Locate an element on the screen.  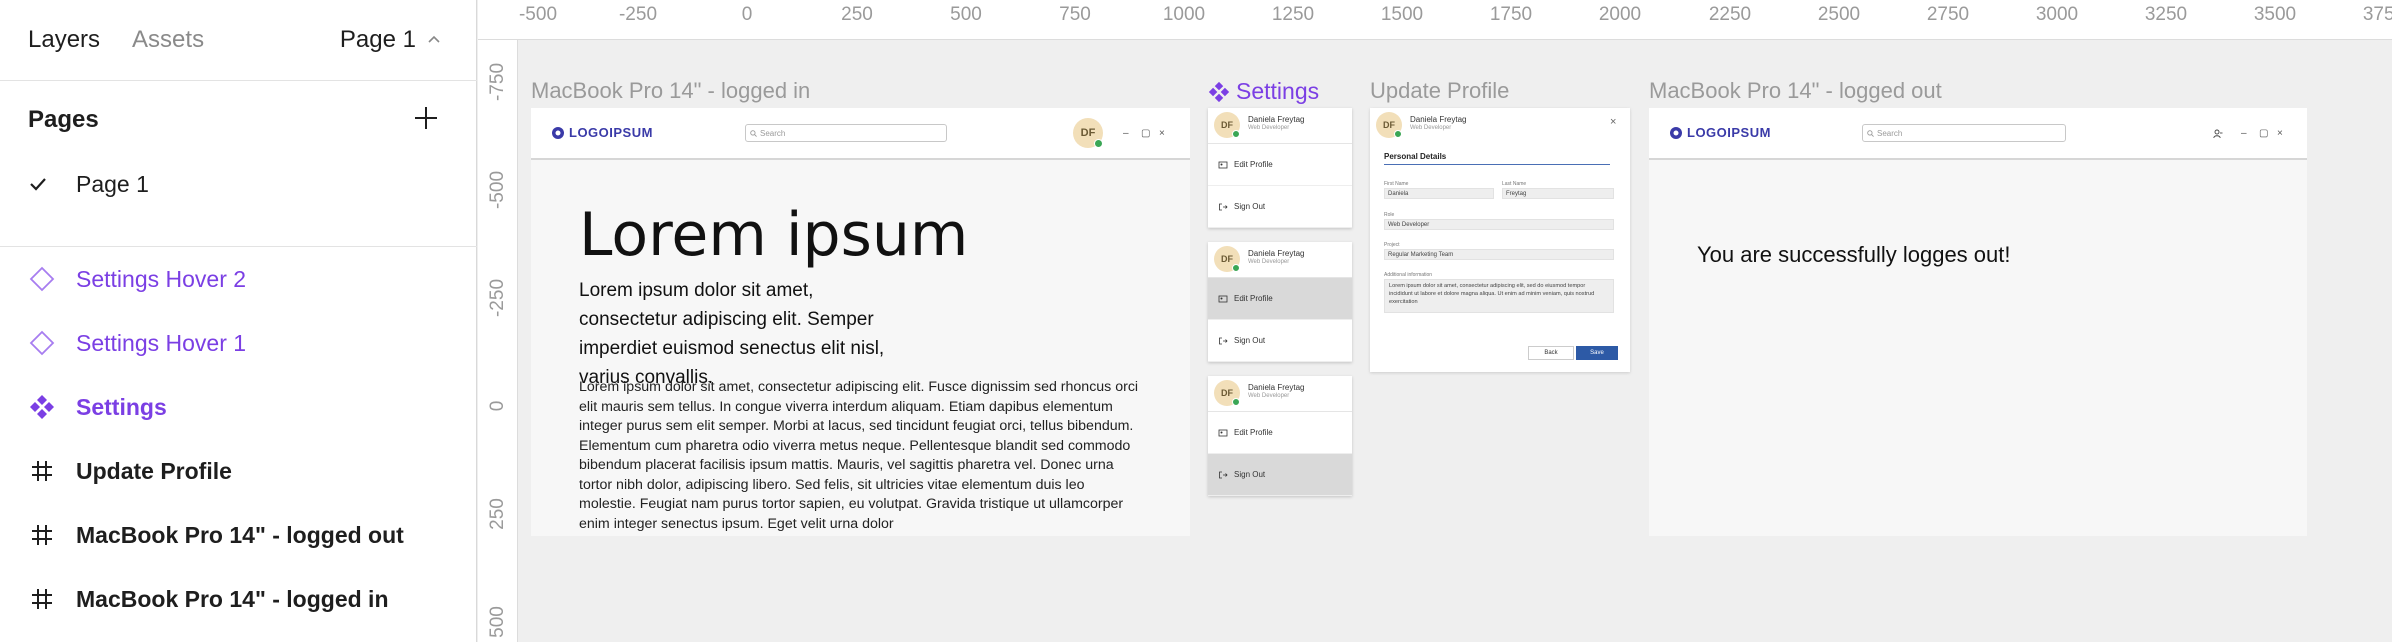
ruler-label: -750 is located at coordinates (497, 82).